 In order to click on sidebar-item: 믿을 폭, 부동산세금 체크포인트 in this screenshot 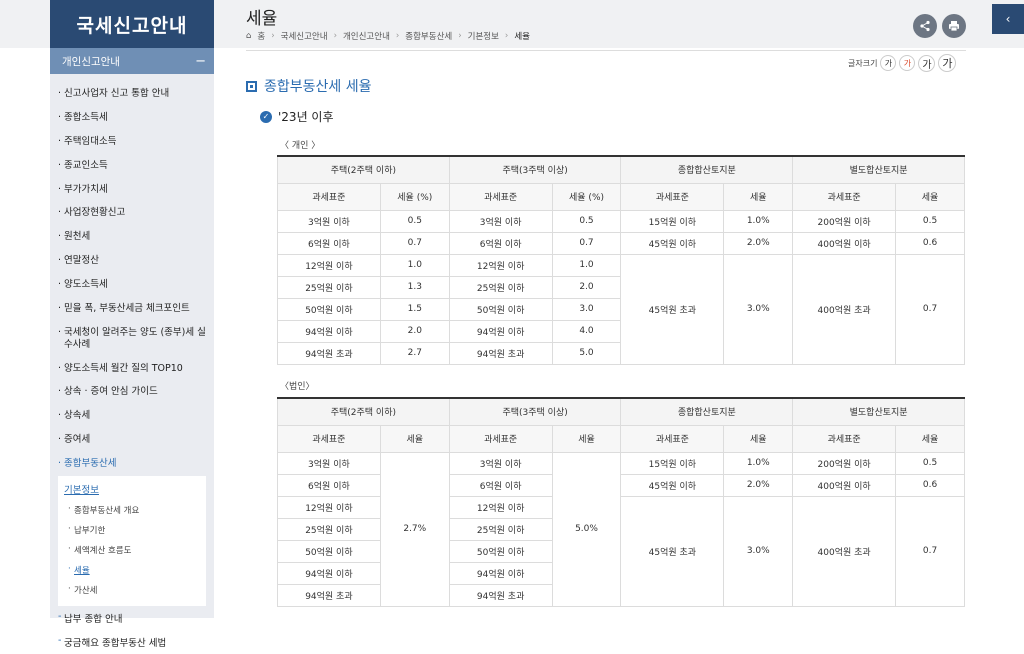, I will do `click(132, 309)`.